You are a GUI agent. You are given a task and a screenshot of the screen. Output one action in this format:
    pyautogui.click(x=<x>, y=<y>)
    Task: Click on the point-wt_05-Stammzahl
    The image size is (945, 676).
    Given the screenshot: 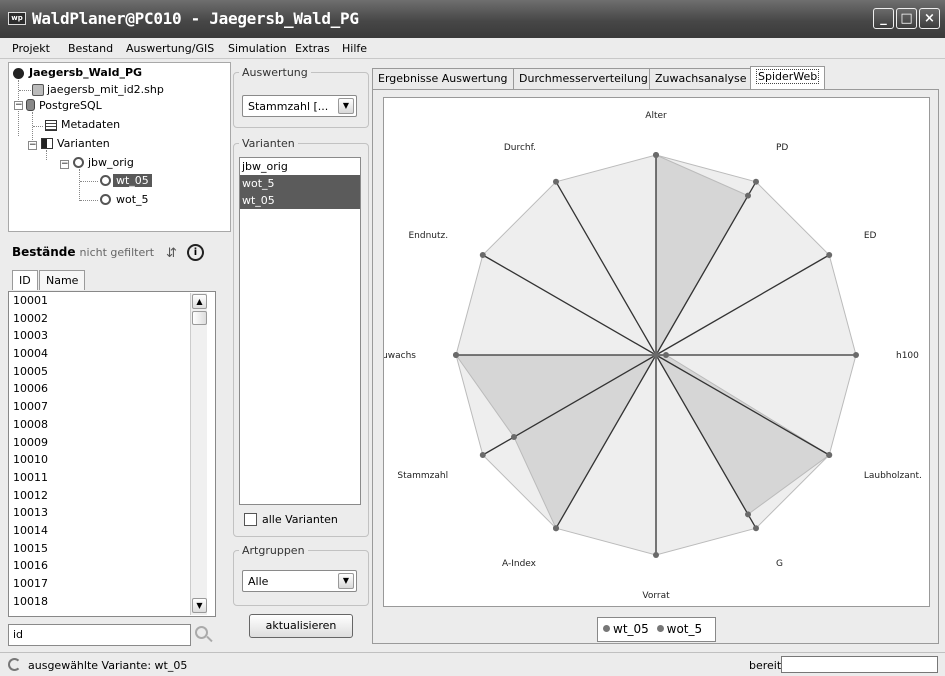 What is the action you would take?
    pyautogui.click(x=513, y=437)
    